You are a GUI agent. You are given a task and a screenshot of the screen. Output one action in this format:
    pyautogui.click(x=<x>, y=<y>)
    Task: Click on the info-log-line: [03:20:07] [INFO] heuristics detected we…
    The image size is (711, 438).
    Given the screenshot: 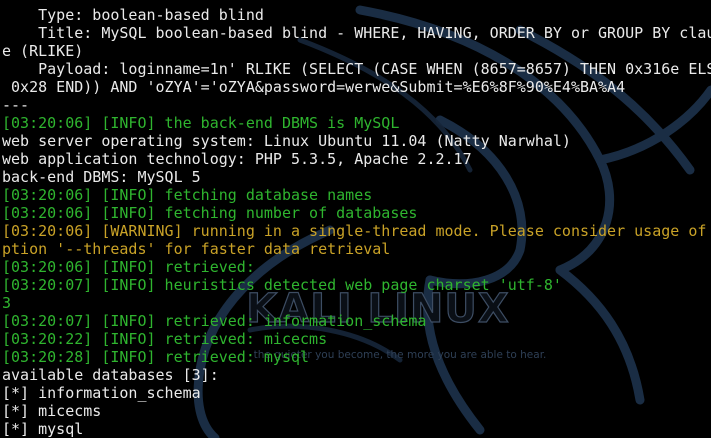 What is the action you would take?
    pyautogui.click(x=282, y=285)
    